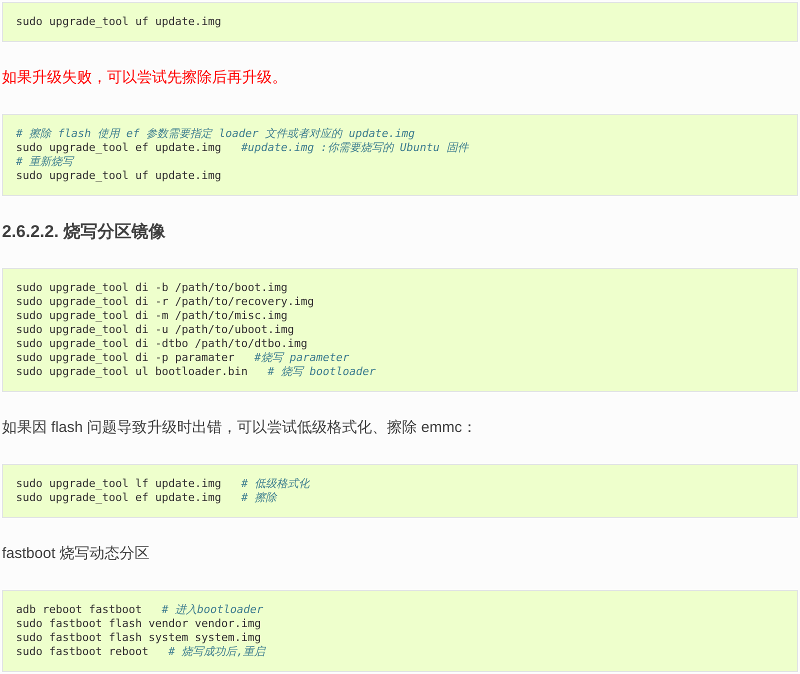 Image resolution: width=800 pixels, height=674 pixels. Describe the element at coordinates (141, 652) in the screenshot. I see `code-line: sudo fastboot reboot # 烧写成功后,重启` at that location.